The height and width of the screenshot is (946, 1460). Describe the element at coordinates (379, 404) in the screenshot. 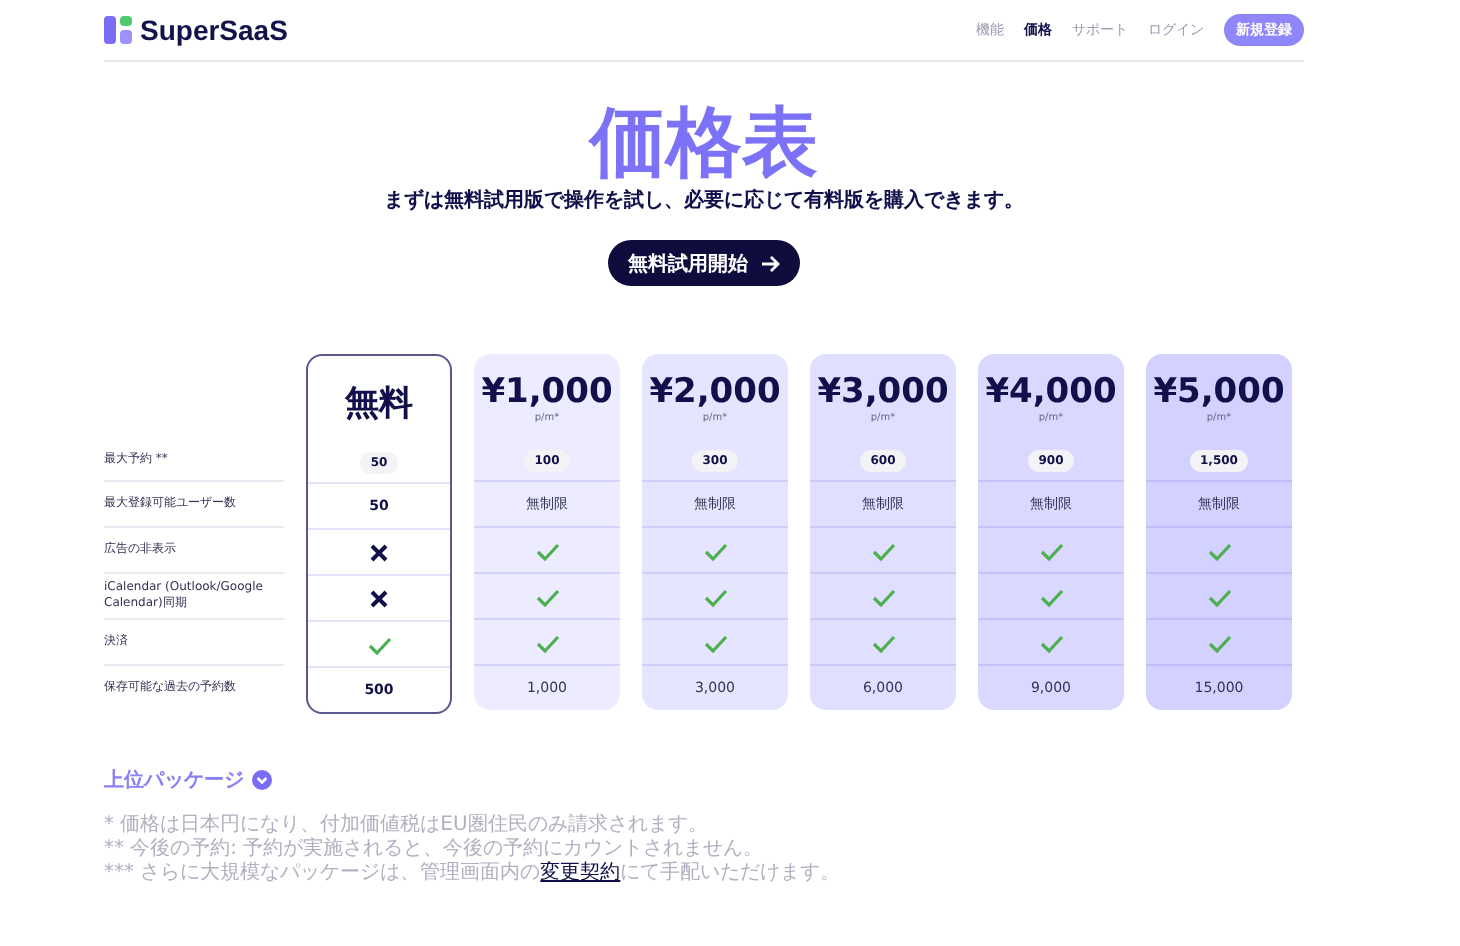

I see `plan-price: 無料` at that location.